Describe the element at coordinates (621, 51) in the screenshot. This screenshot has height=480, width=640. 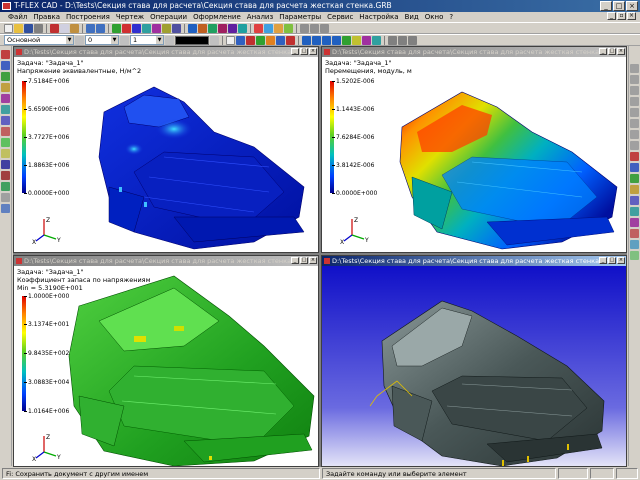
I see `displacement-close-button: ×` at that location.